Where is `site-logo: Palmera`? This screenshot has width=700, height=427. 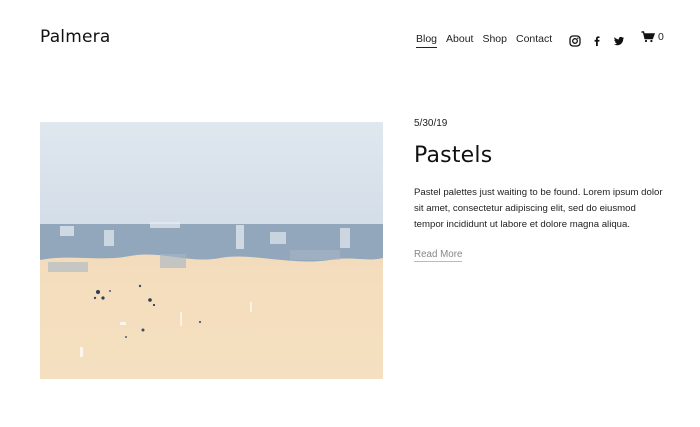
site-logo: Palmera is located at coordinates (75, 37).